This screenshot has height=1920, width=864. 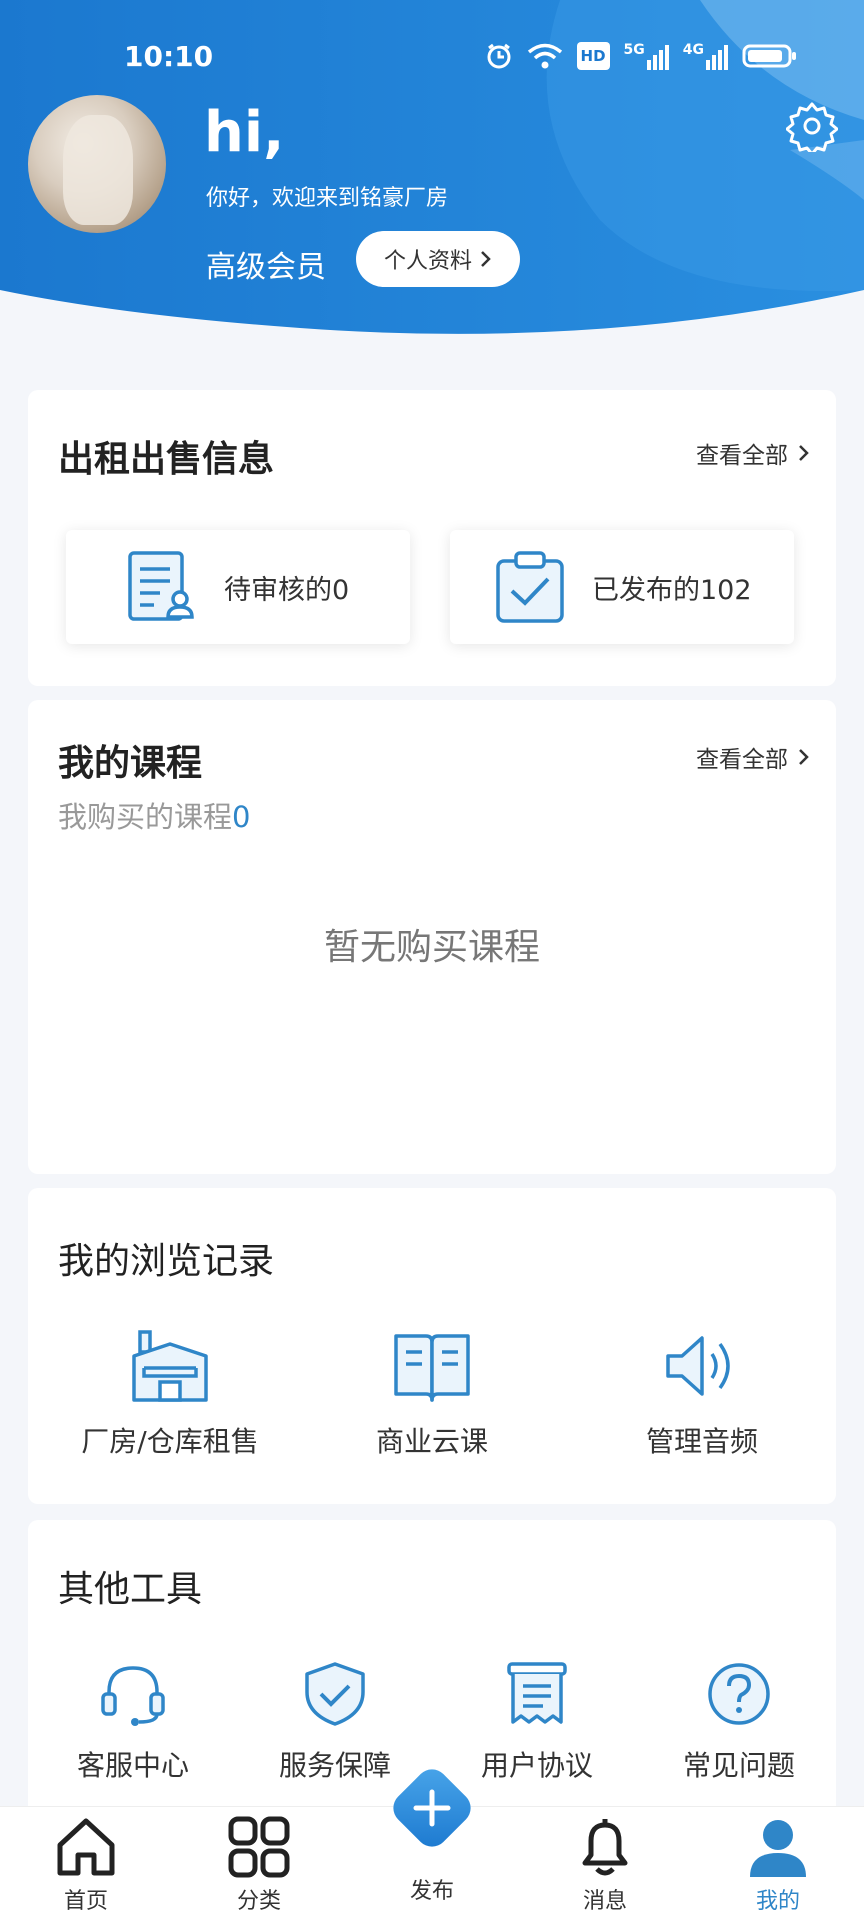 I want to click on tool-label: 服务保障, so click(x=334, y=1765).